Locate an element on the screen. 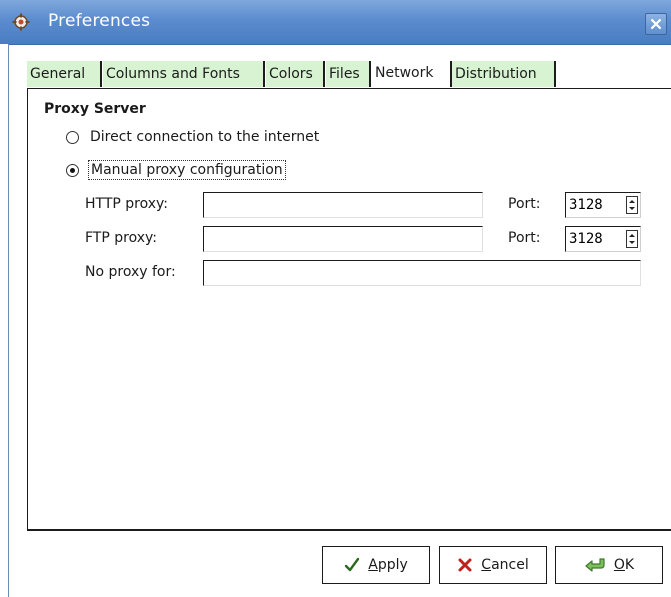 The width and height of the screenshot is (671, 597). no-proxy-input is located at coordinates (422, 273).